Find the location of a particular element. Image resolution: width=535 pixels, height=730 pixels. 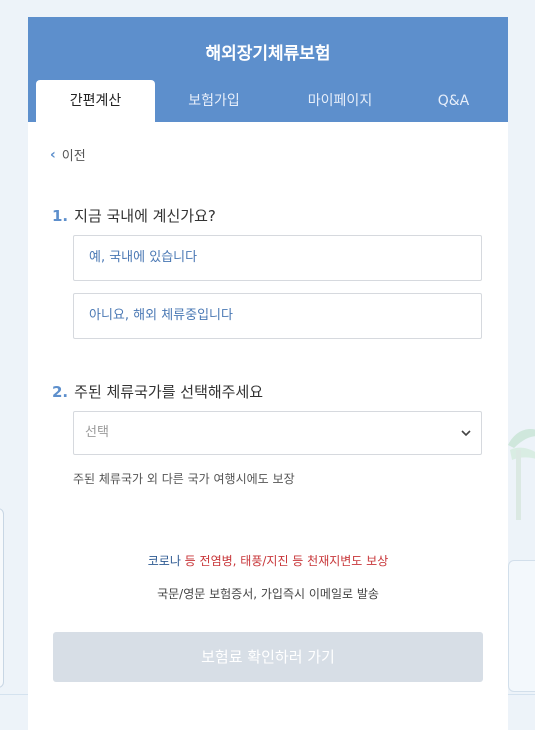

tab-quick-calculation: 간편계산 is located at coordinates (95, 101).